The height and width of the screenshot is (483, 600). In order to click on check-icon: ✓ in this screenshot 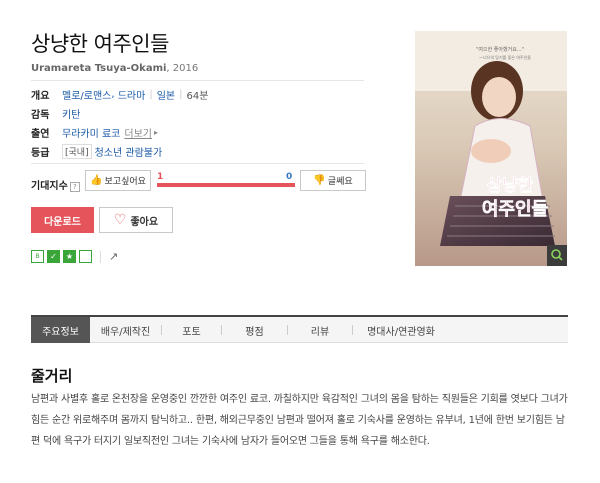, I will do `click(53, 256)`.